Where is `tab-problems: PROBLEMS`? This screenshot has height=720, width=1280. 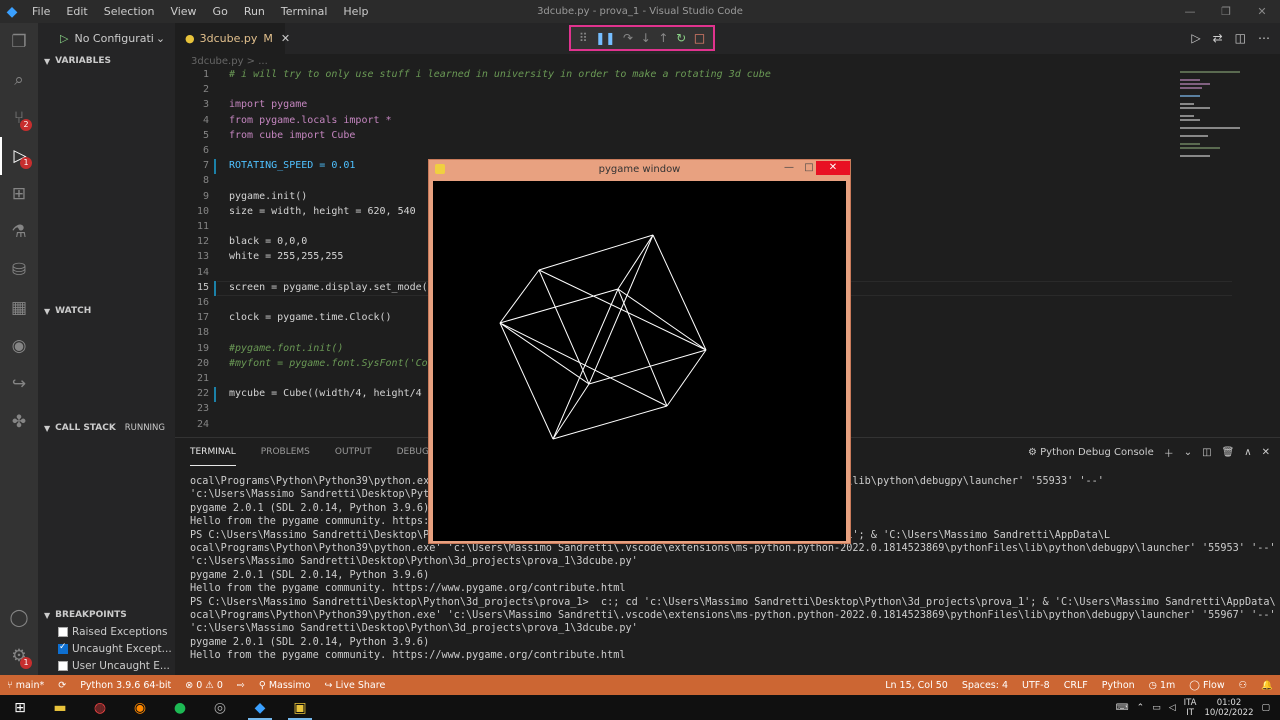 tab-problems: PROBLEMS is located at coordinates (285, 452).